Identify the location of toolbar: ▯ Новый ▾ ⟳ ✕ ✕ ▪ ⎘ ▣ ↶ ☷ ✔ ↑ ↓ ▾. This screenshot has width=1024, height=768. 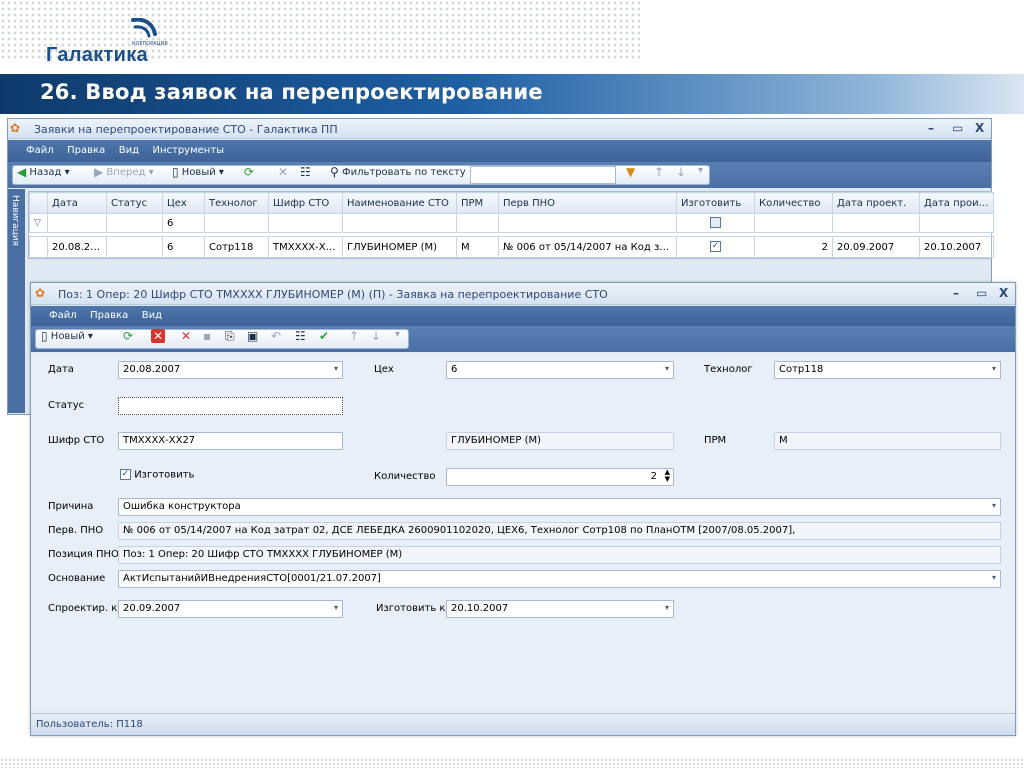
(523, 339).